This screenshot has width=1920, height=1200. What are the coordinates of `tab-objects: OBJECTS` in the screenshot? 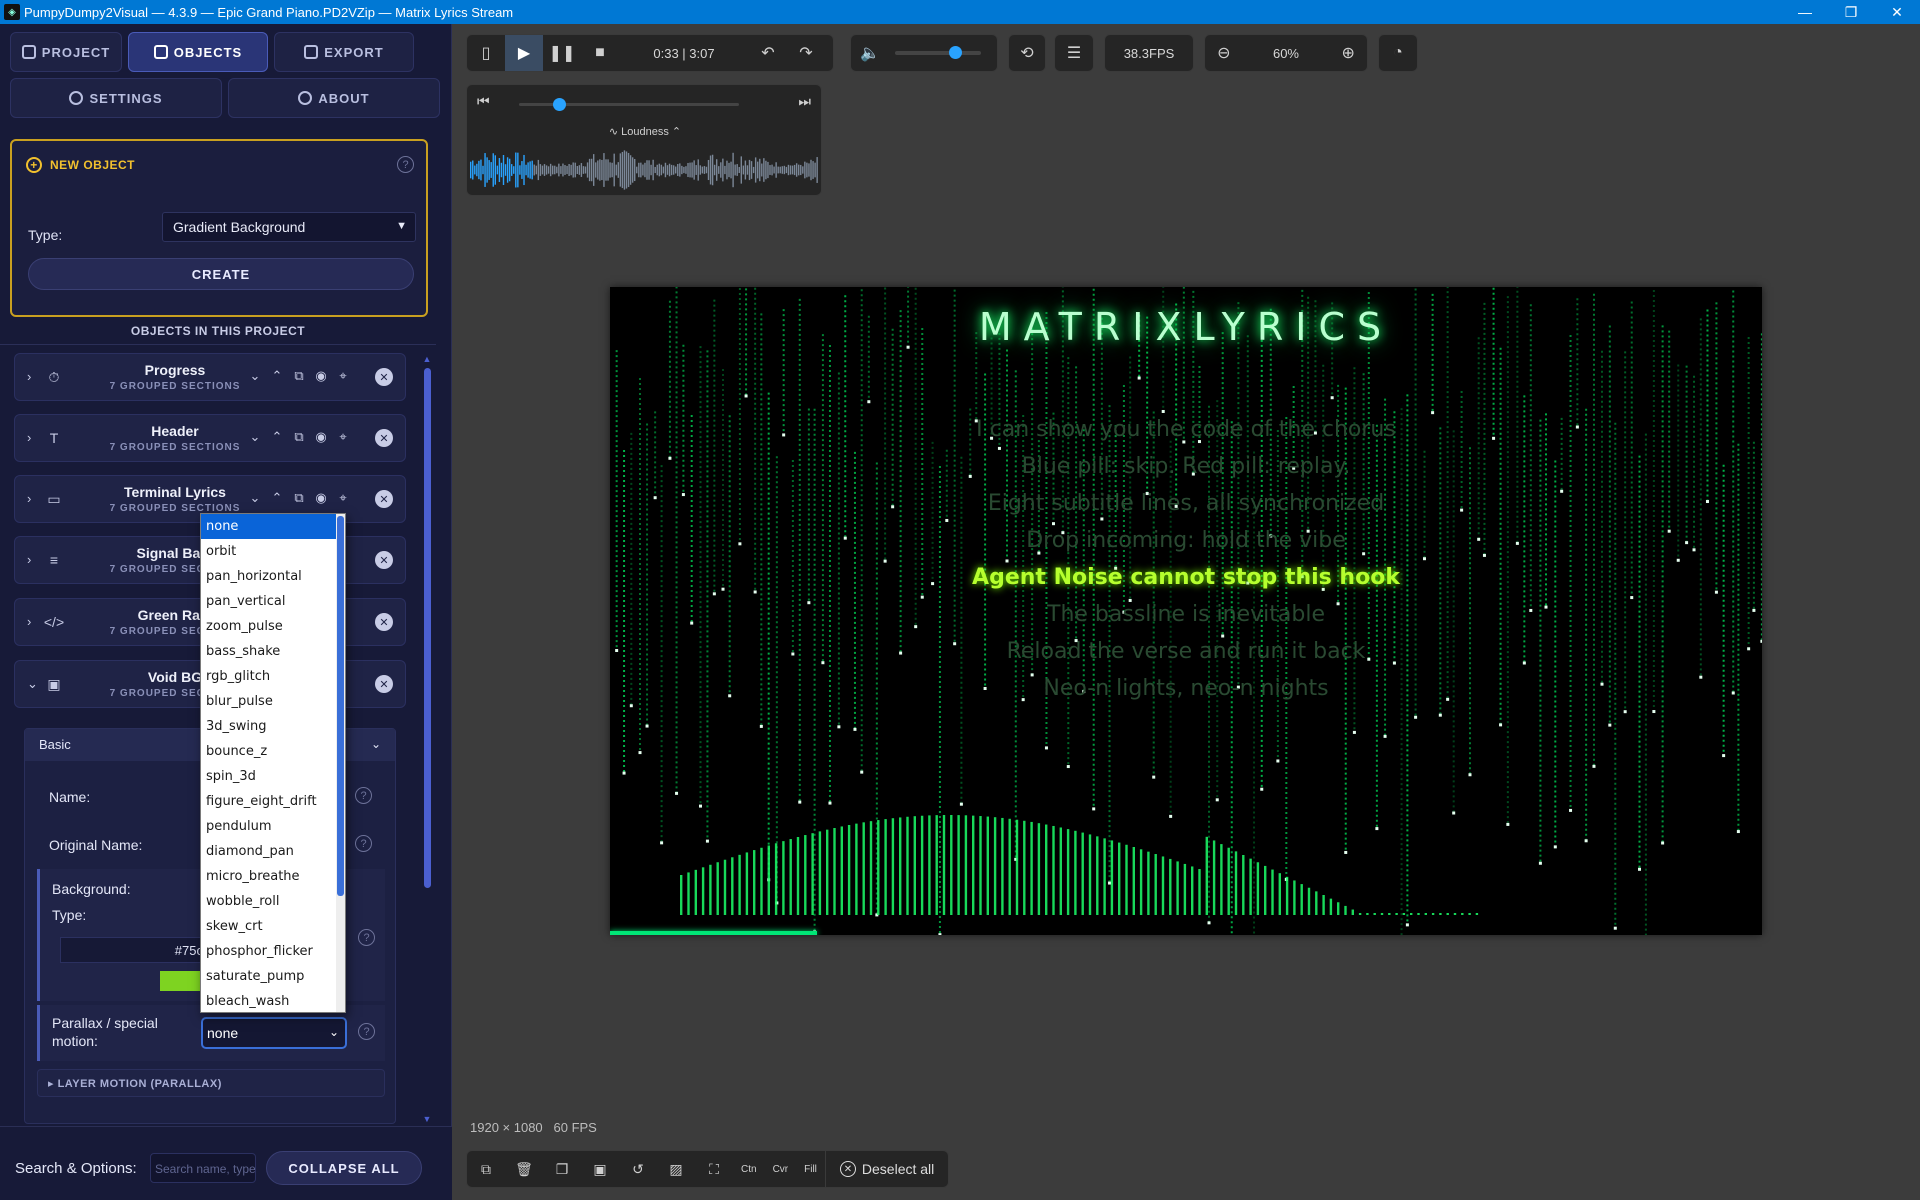 It's located at (198, 52).